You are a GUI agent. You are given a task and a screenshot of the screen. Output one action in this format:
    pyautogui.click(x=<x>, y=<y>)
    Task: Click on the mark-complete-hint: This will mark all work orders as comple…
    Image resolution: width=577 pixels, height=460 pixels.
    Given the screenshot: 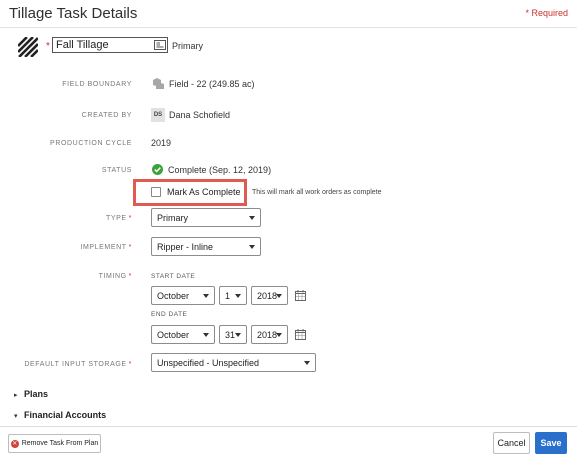 What is the action you would take?
    pyautogui.click(x=317, y=192)
    